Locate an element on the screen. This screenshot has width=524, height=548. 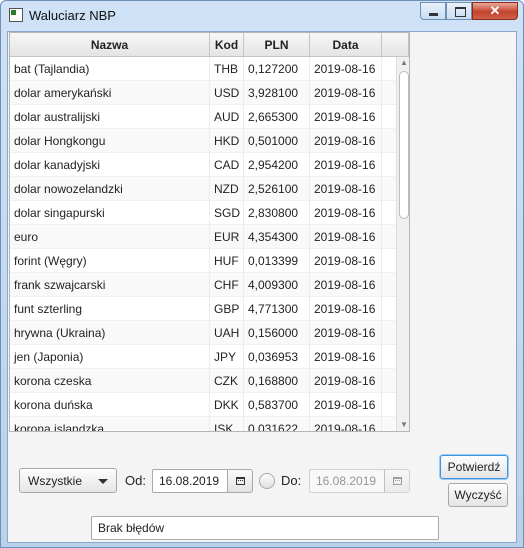
cell-name: dolar nowozelandzki is located at coordinates (110, 189).